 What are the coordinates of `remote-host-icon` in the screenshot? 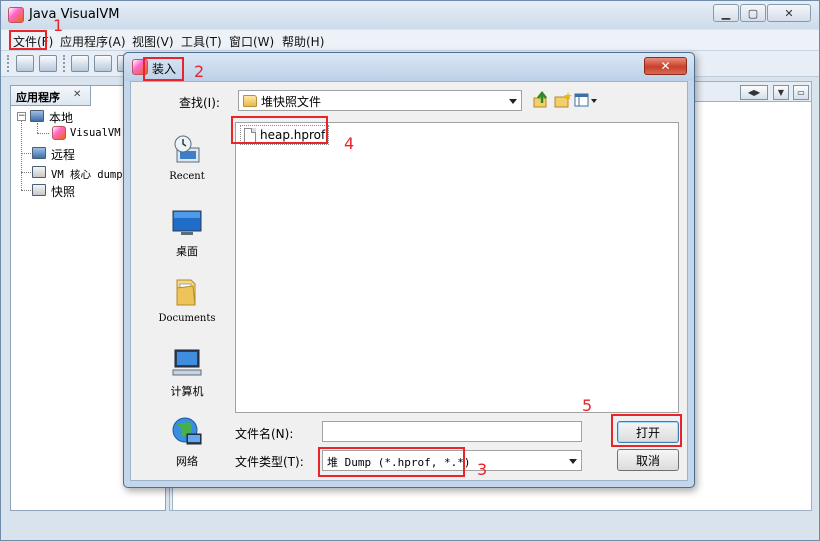 It's located at (39, 153).